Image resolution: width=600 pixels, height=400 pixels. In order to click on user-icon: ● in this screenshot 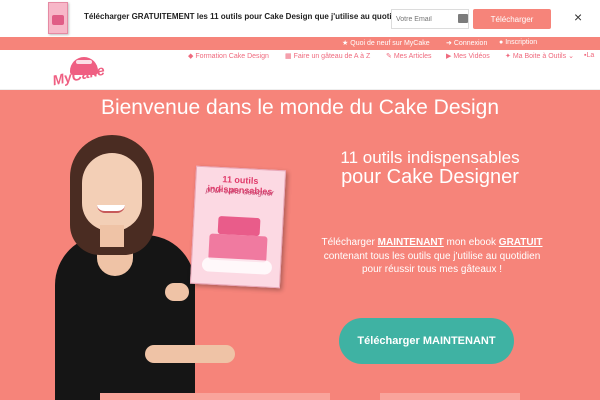, I will do `click(501, 42)`.